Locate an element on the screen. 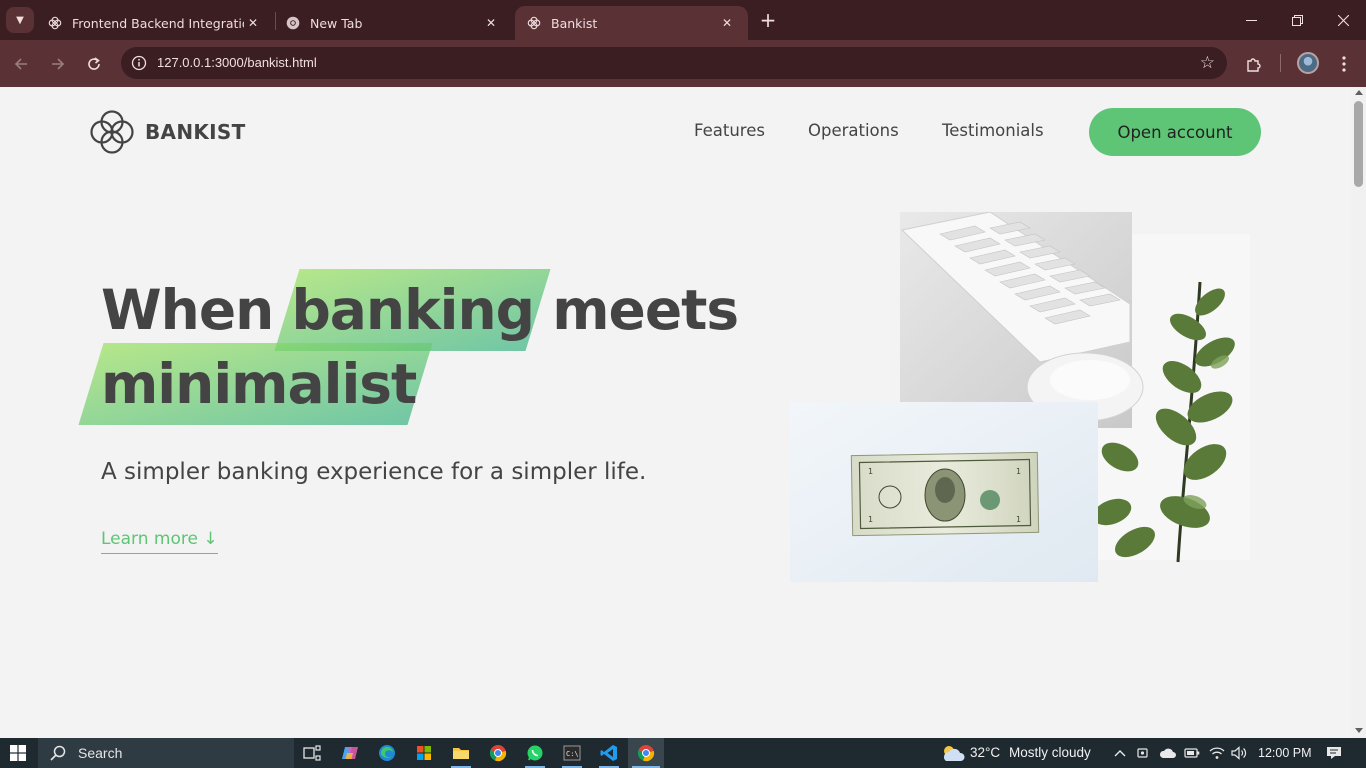  tab-frontend-backend: Frontend Backend Integration ✕ is located at coordinates (155, 23).